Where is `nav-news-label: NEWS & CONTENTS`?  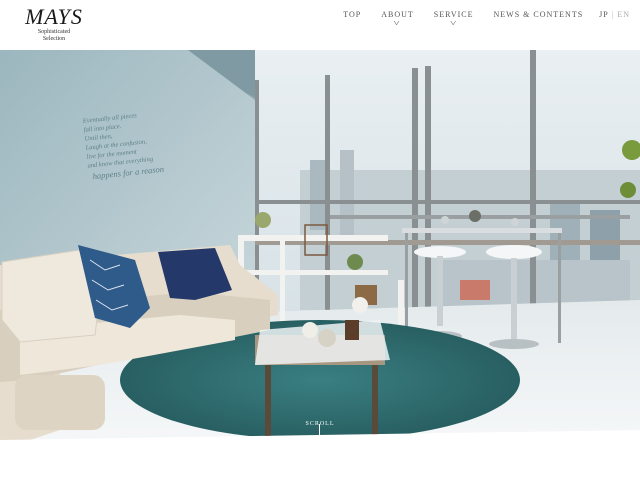 nav-news-label: NEWS & CONTENTS is located at coordinates (538, 14).